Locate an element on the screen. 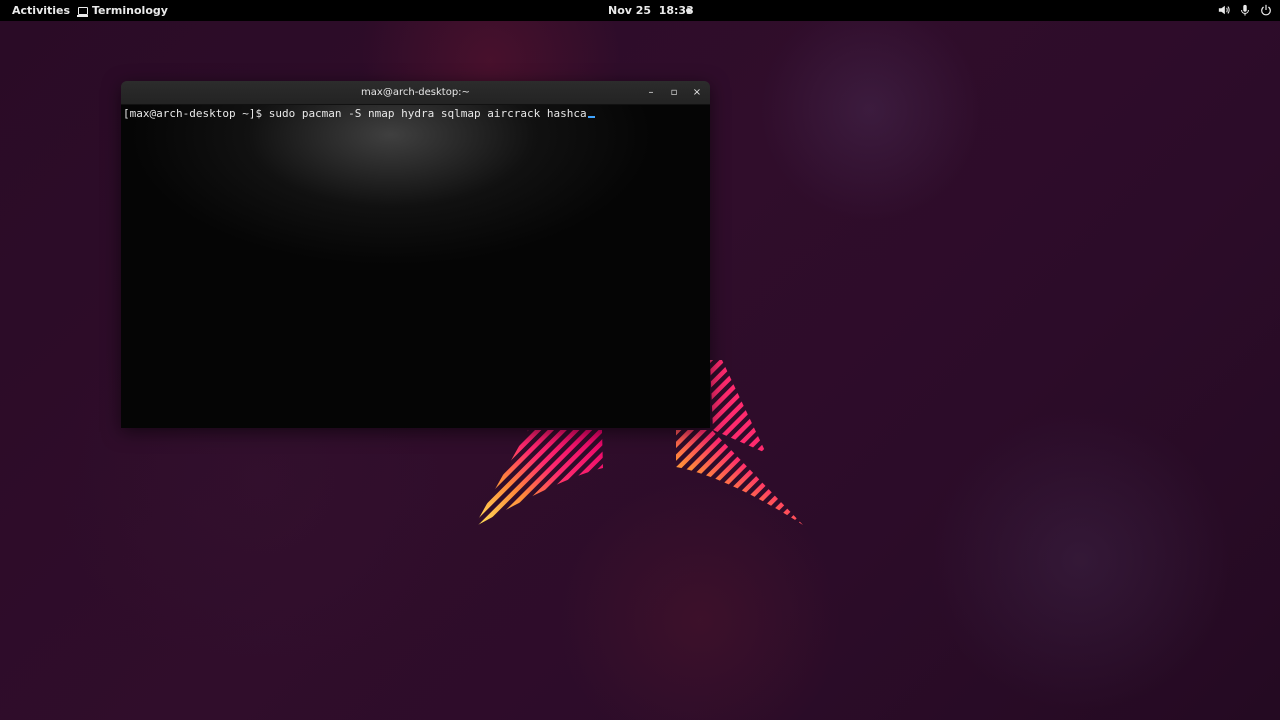  activities-button: Activities is located at coordinates (41, 10).